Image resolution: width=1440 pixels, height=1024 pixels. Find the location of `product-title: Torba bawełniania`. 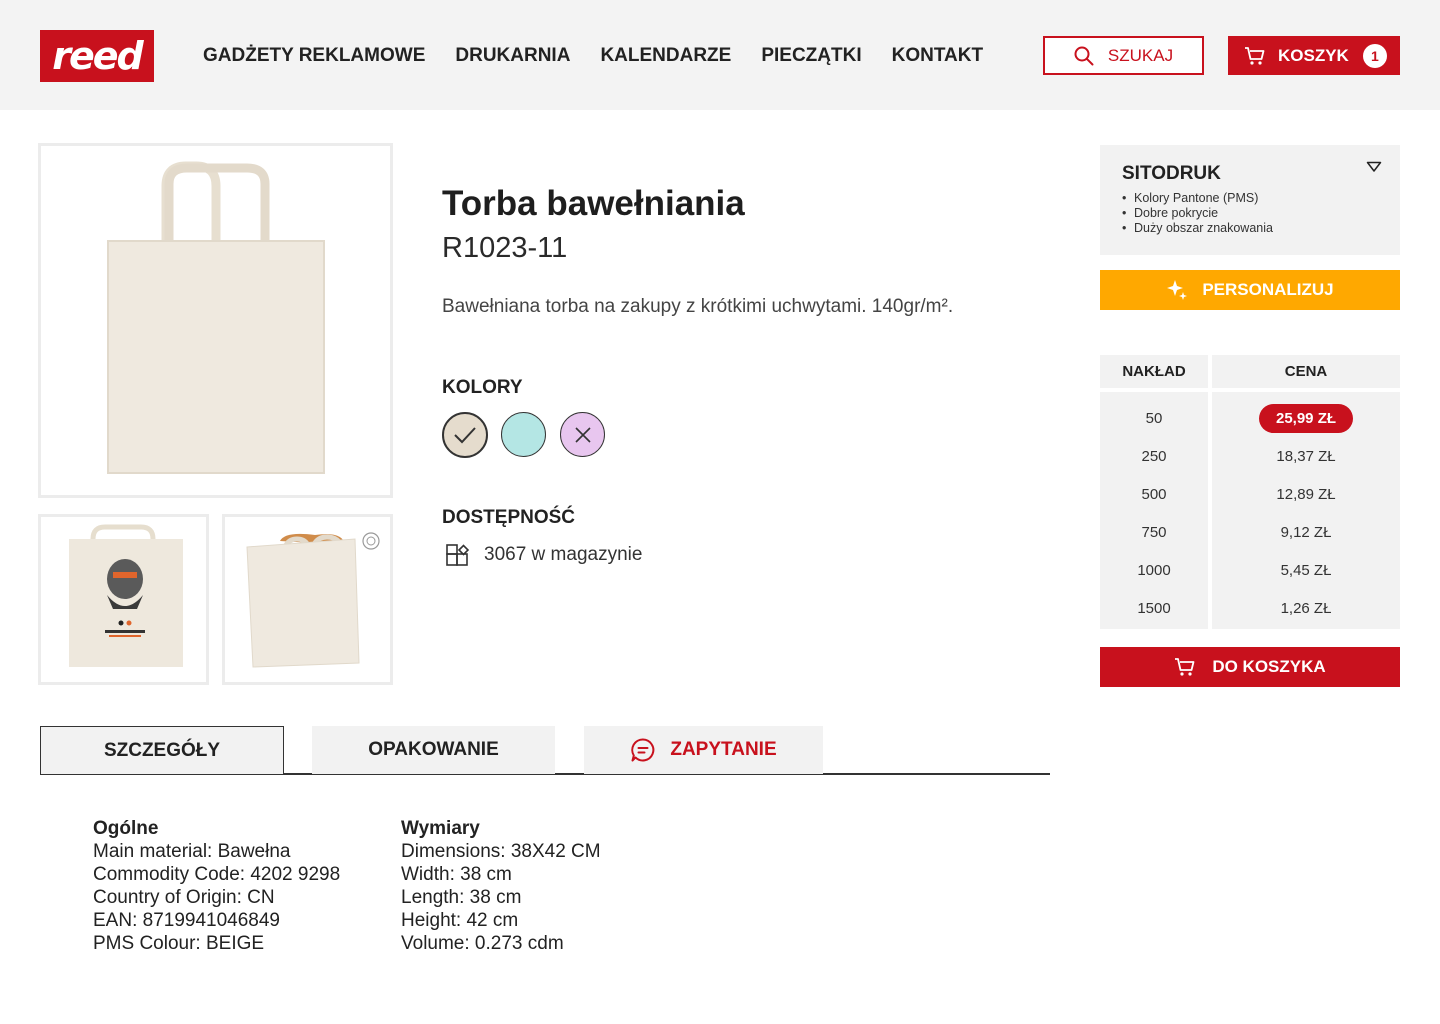

product-title: Torba bawełniania is located at coordinates (593, 203).